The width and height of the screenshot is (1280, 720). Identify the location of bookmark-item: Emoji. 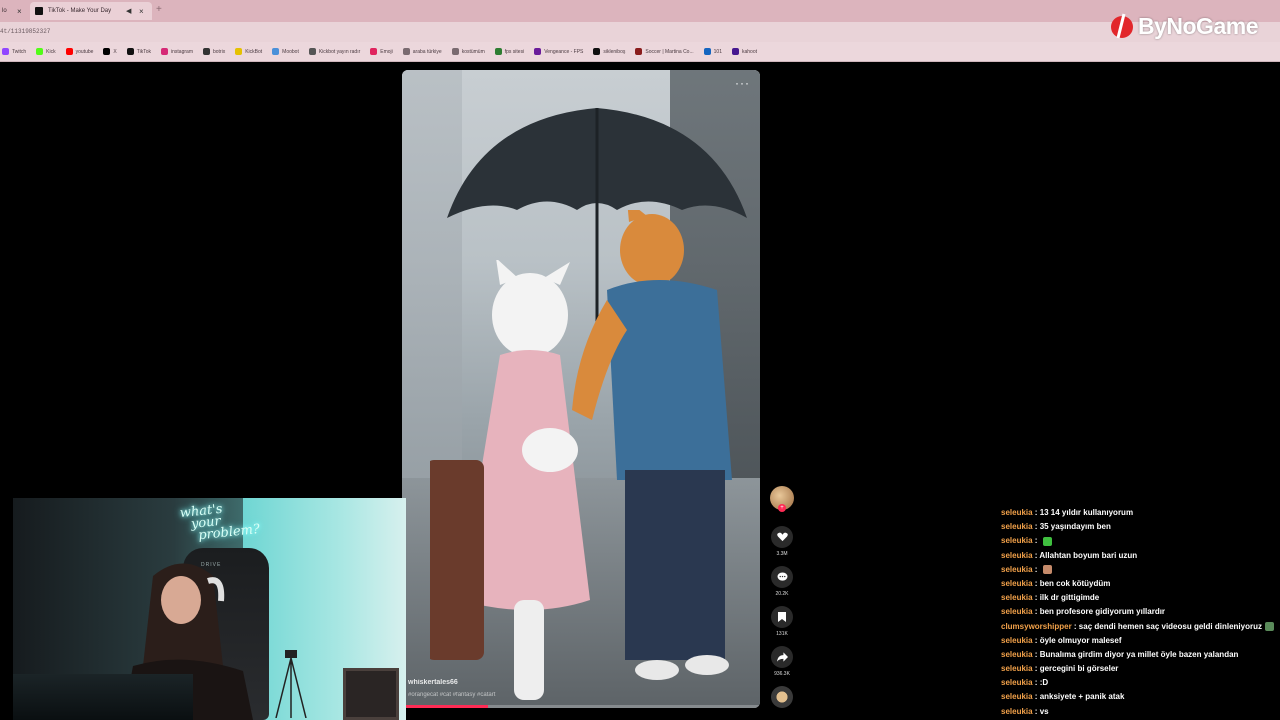
(381, 51).